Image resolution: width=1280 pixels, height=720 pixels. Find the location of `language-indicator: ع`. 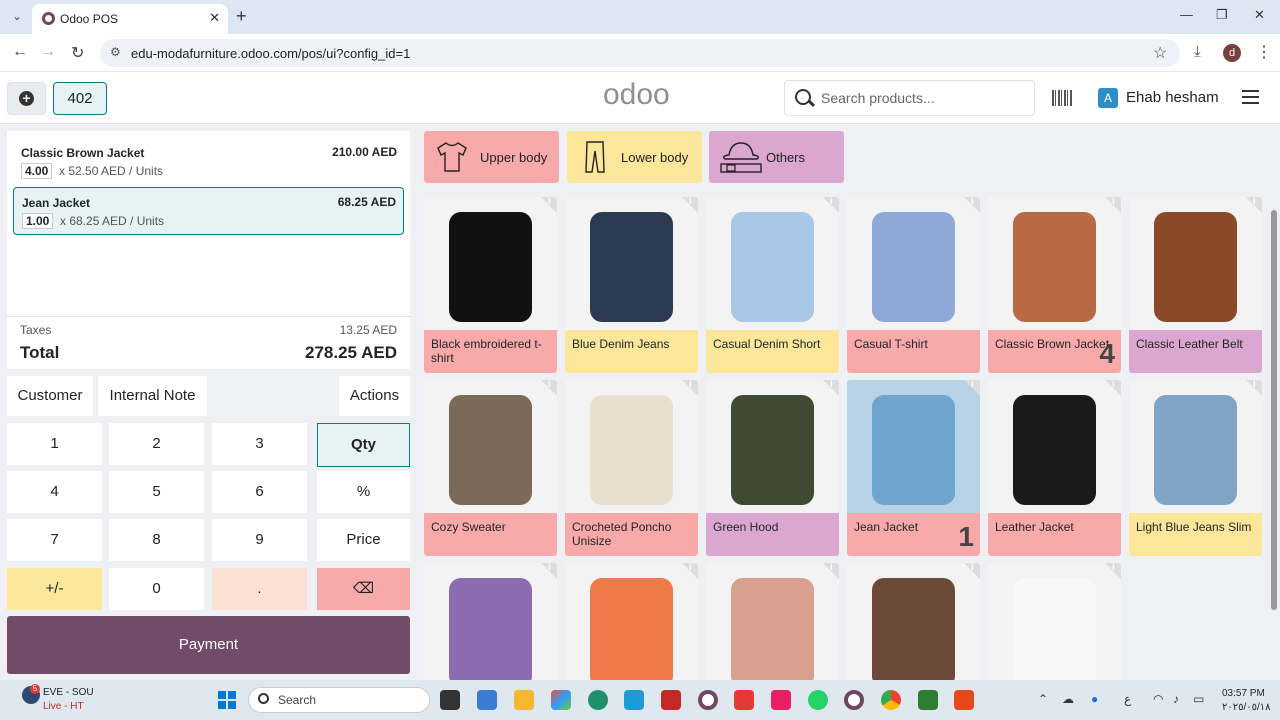

language-indicator: ع is located at coordinates (1127, 699).